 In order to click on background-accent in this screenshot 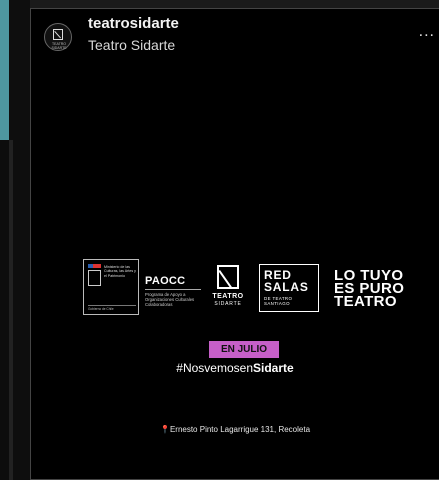, I will do `click(4, 70)`.